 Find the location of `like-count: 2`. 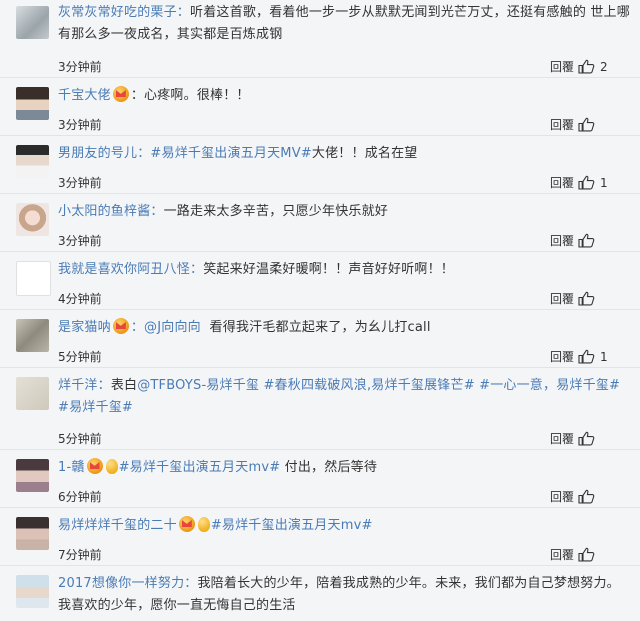

like-count: 2 is located at coordinates (604, 67).